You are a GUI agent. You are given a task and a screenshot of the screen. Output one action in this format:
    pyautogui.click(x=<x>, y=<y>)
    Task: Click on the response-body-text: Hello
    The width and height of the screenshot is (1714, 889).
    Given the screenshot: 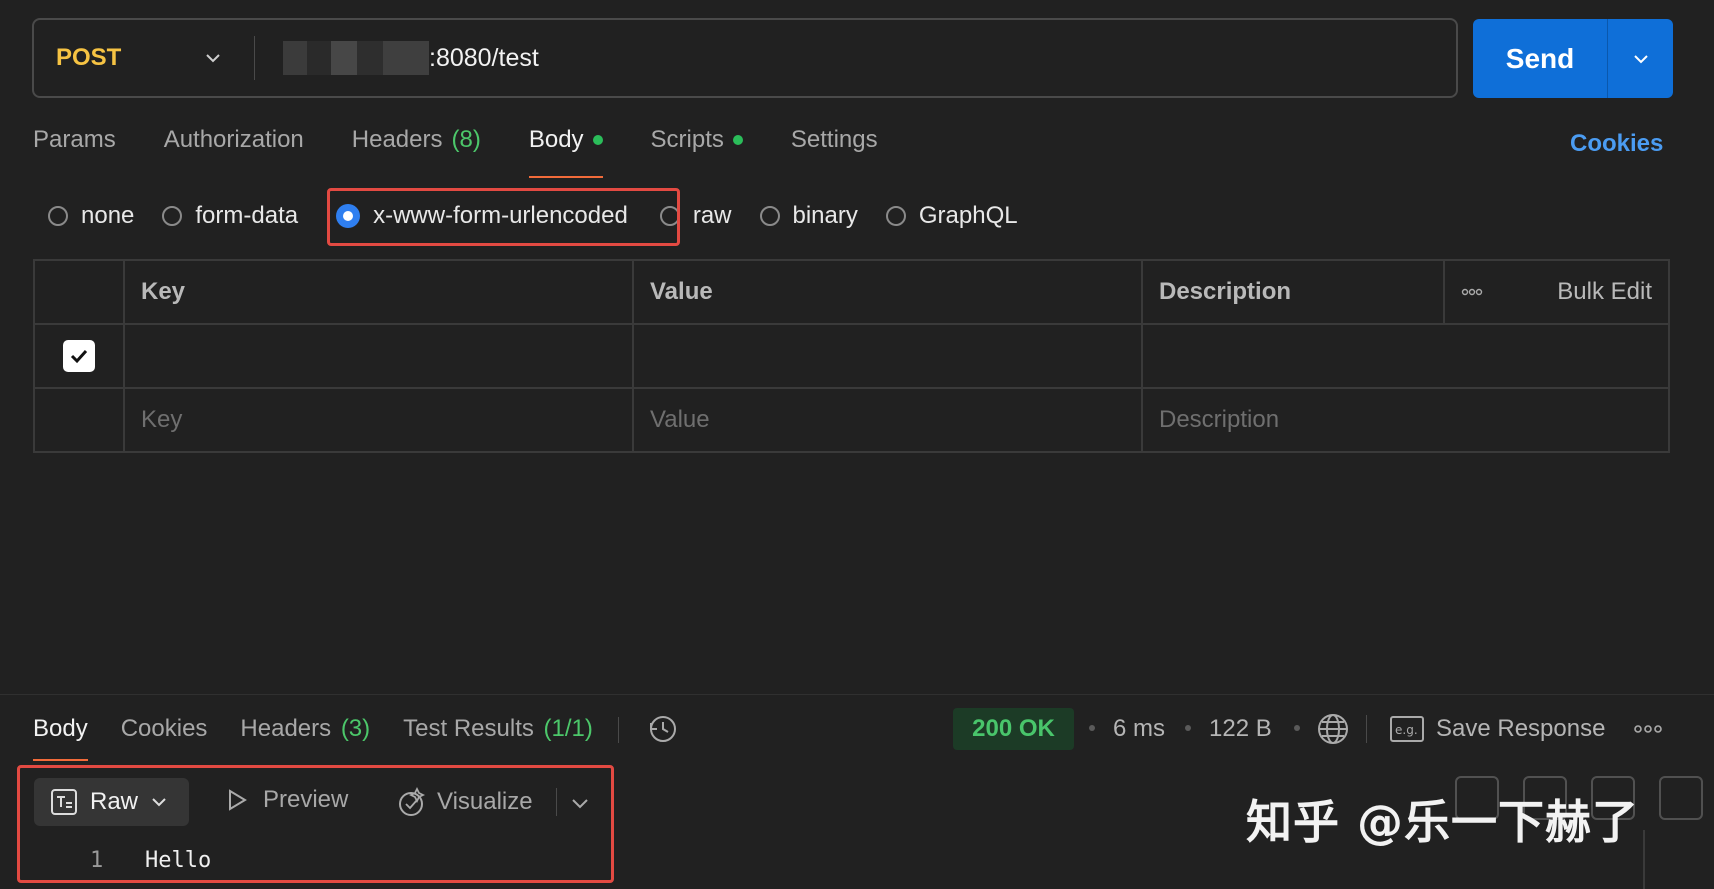 What is the action you would take?
    pyautogui.click(x=178, y=860)
    